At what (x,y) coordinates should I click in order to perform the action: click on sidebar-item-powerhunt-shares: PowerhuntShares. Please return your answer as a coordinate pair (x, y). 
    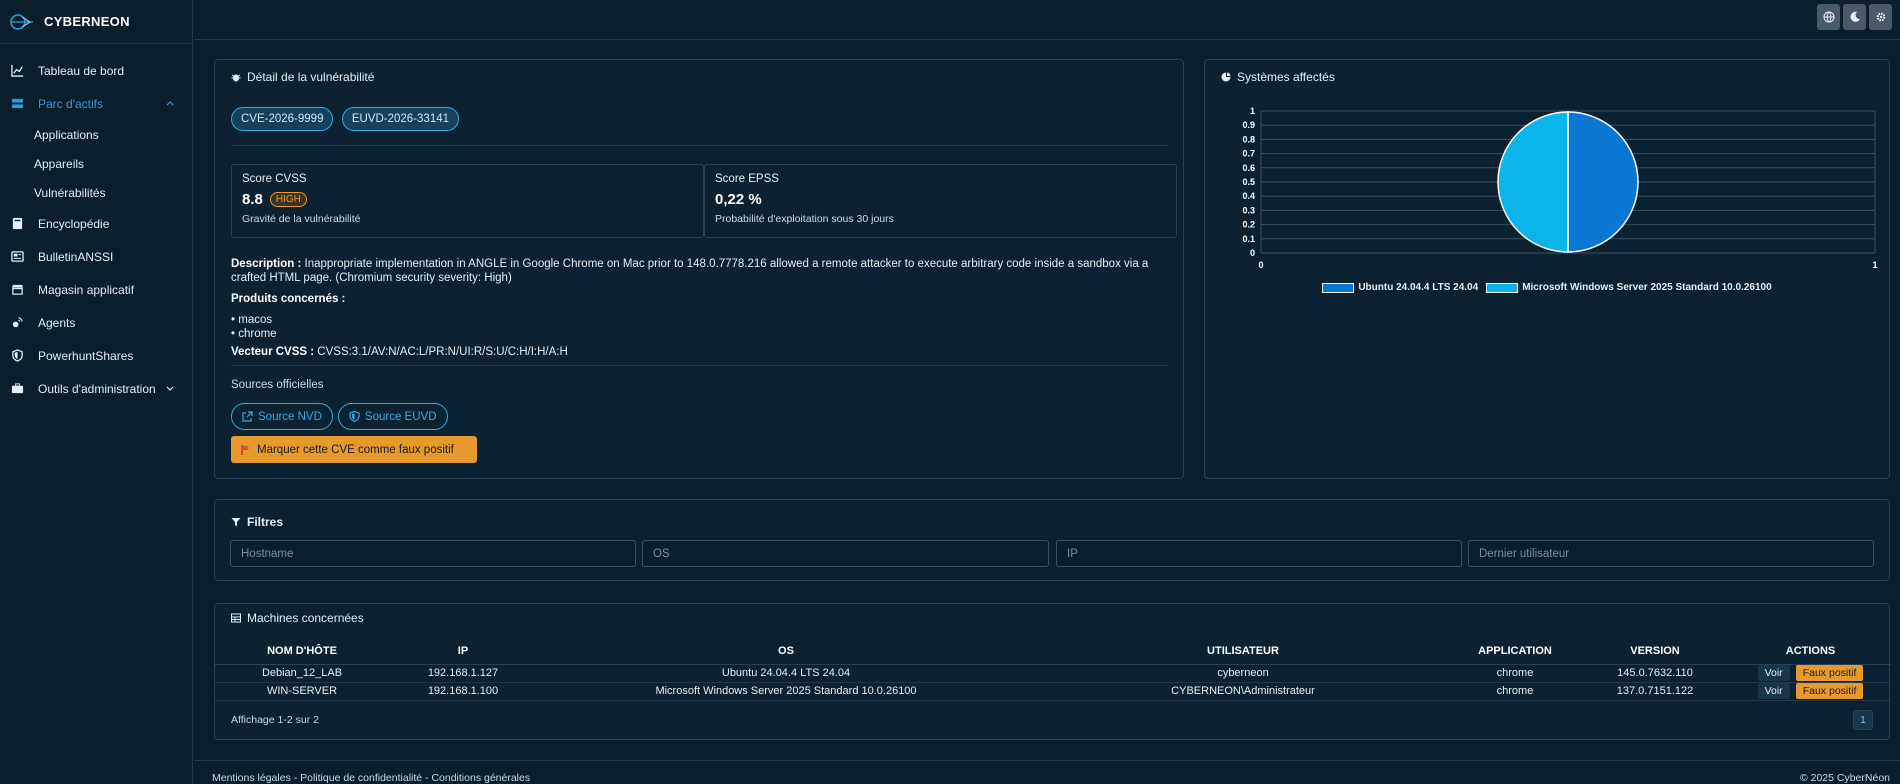
    Looking at the image, I should click on (96, 355).